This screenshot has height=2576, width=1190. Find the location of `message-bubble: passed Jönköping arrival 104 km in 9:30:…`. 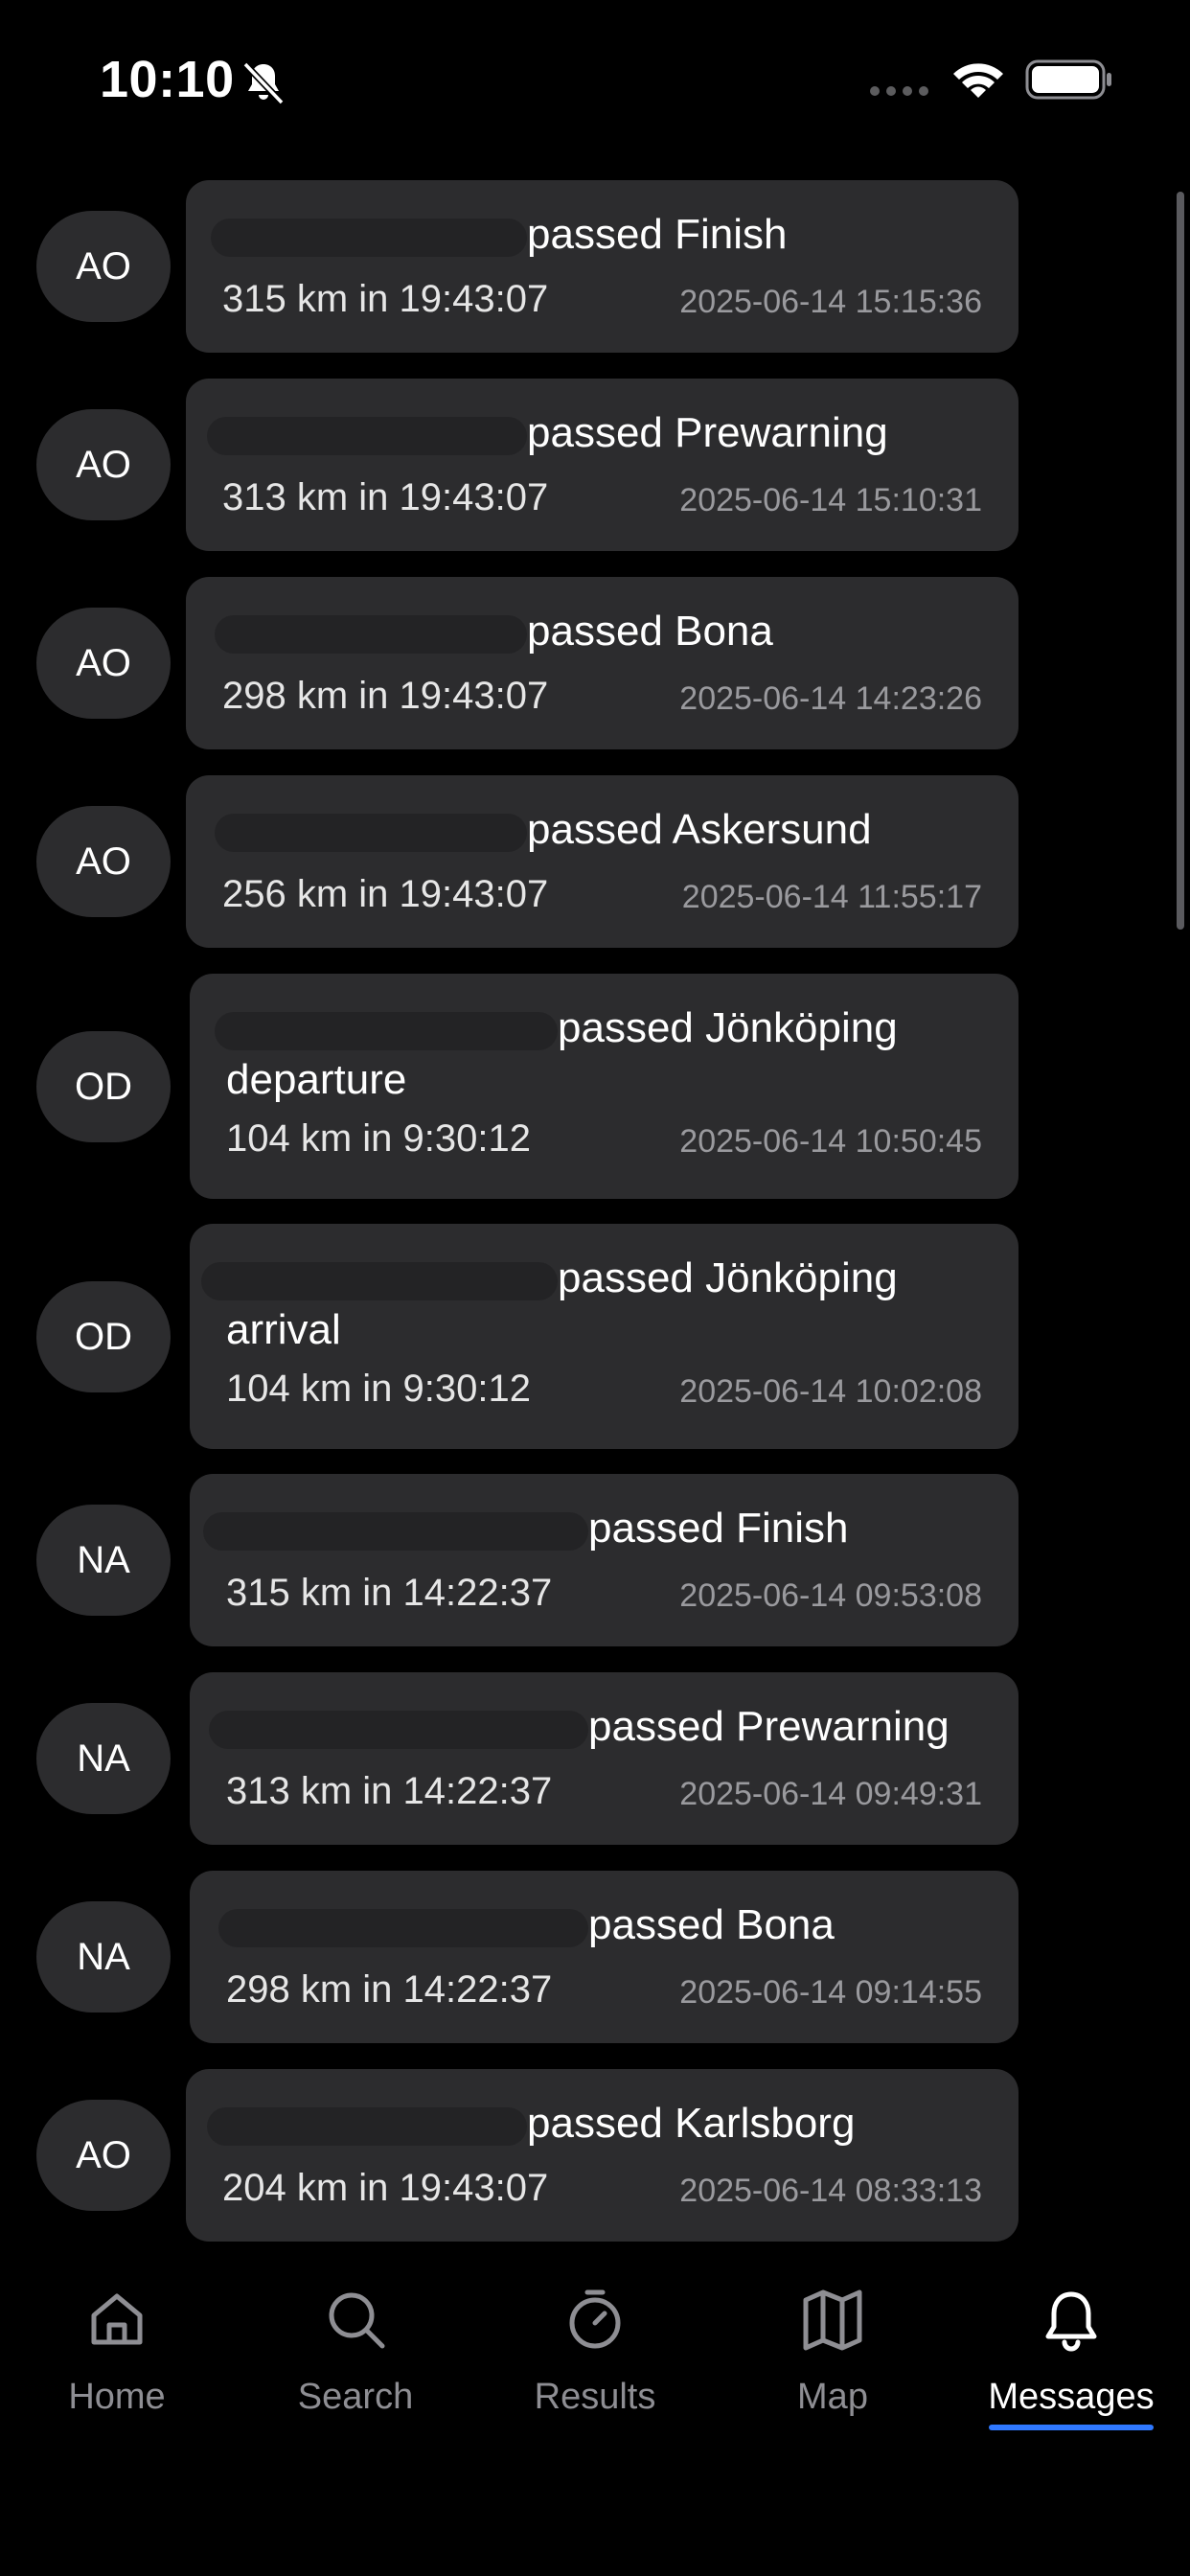

message-bubble: passed Jönköping arrival 104 km in 9:30:… is located at coordinates (604, 1336).